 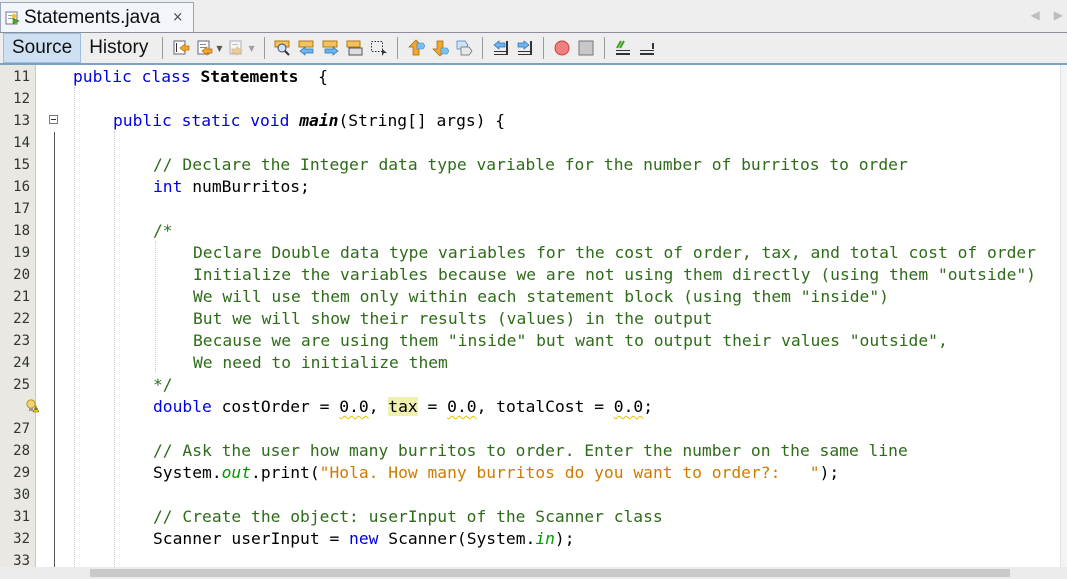 I want to click on line-number: 21, so click(x=21, y=297).